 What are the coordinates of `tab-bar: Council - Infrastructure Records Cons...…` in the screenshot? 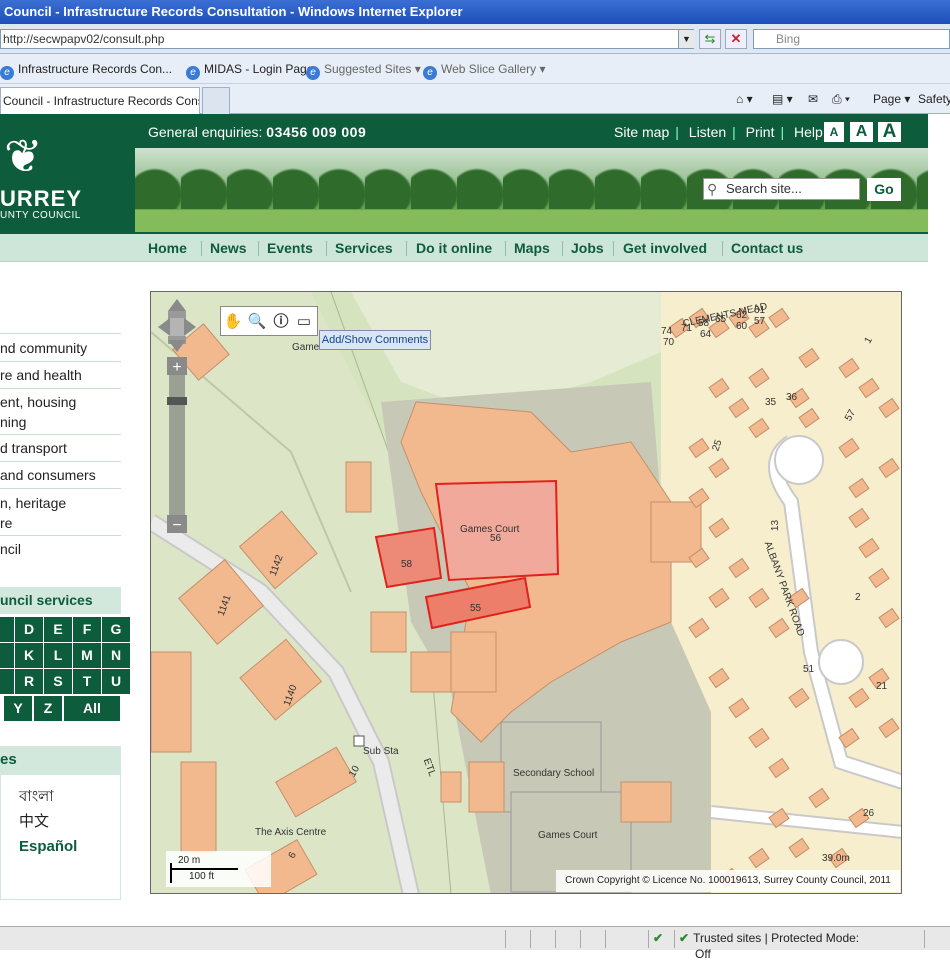 It's located at (475, 99).